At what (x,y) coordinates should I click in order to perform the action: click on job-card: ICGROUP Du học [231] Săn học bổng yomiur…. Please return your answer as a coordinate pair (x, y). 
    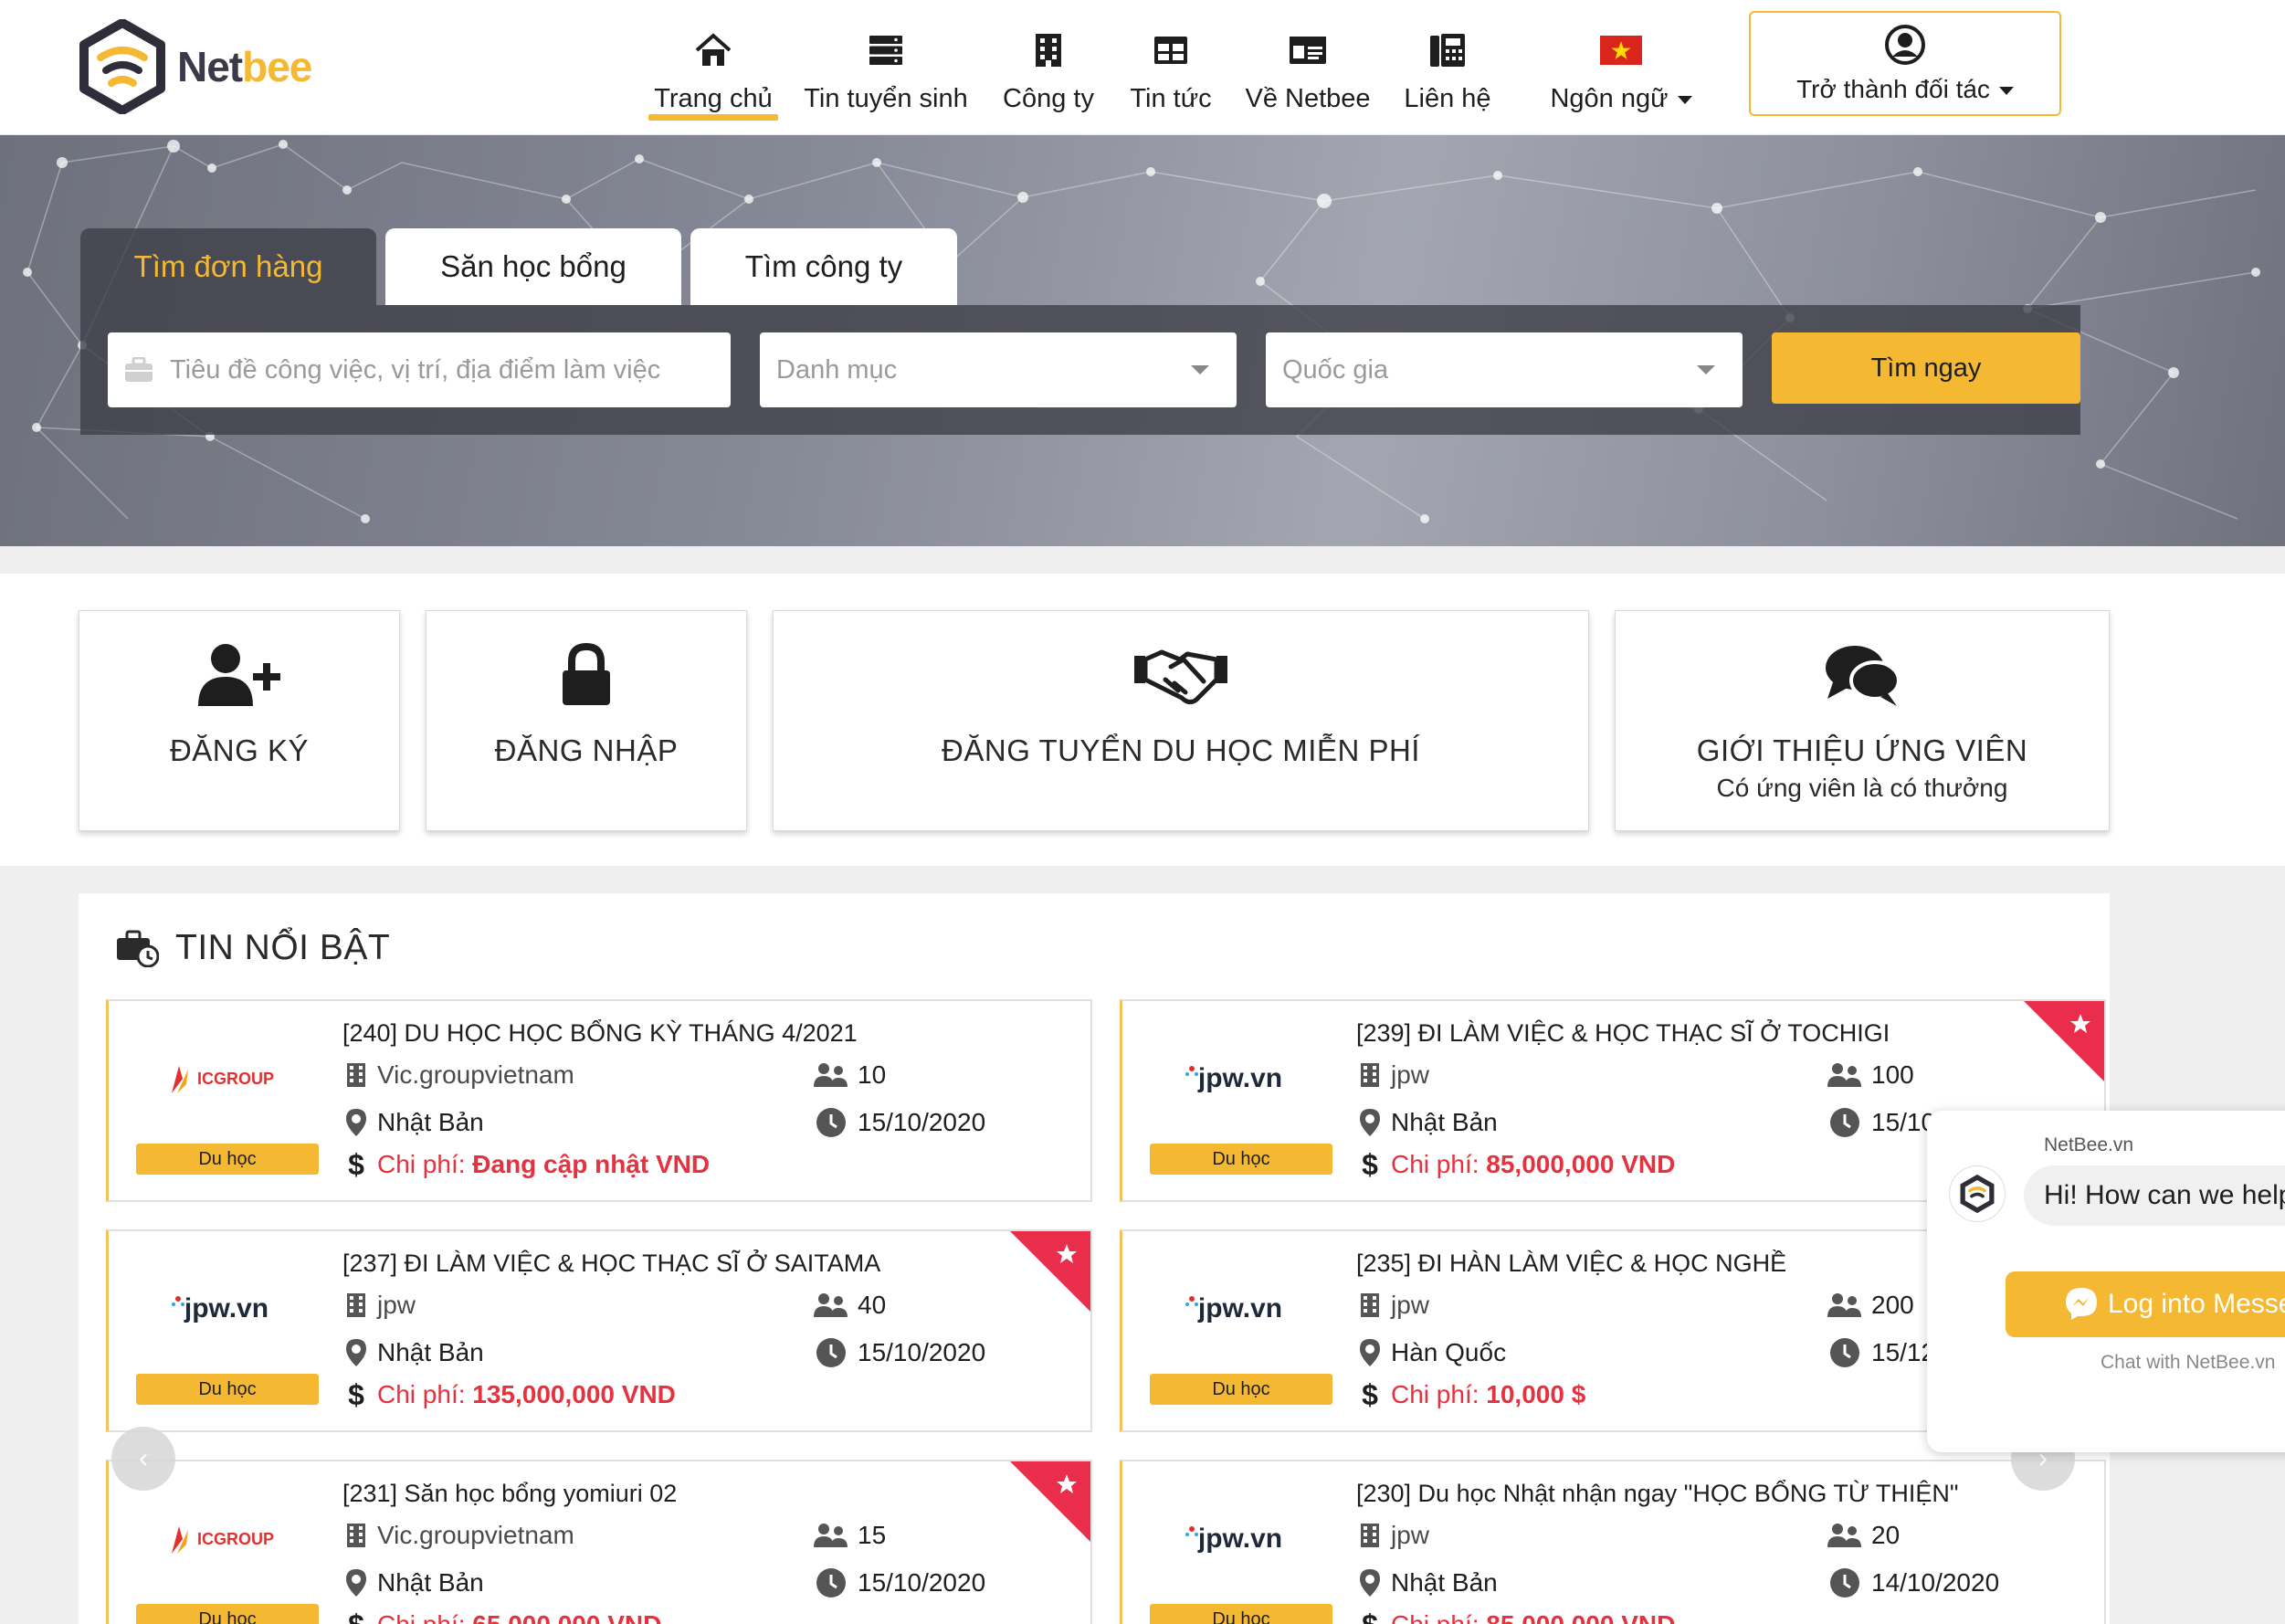
    Looking at the image, I should click on (599, 1542).